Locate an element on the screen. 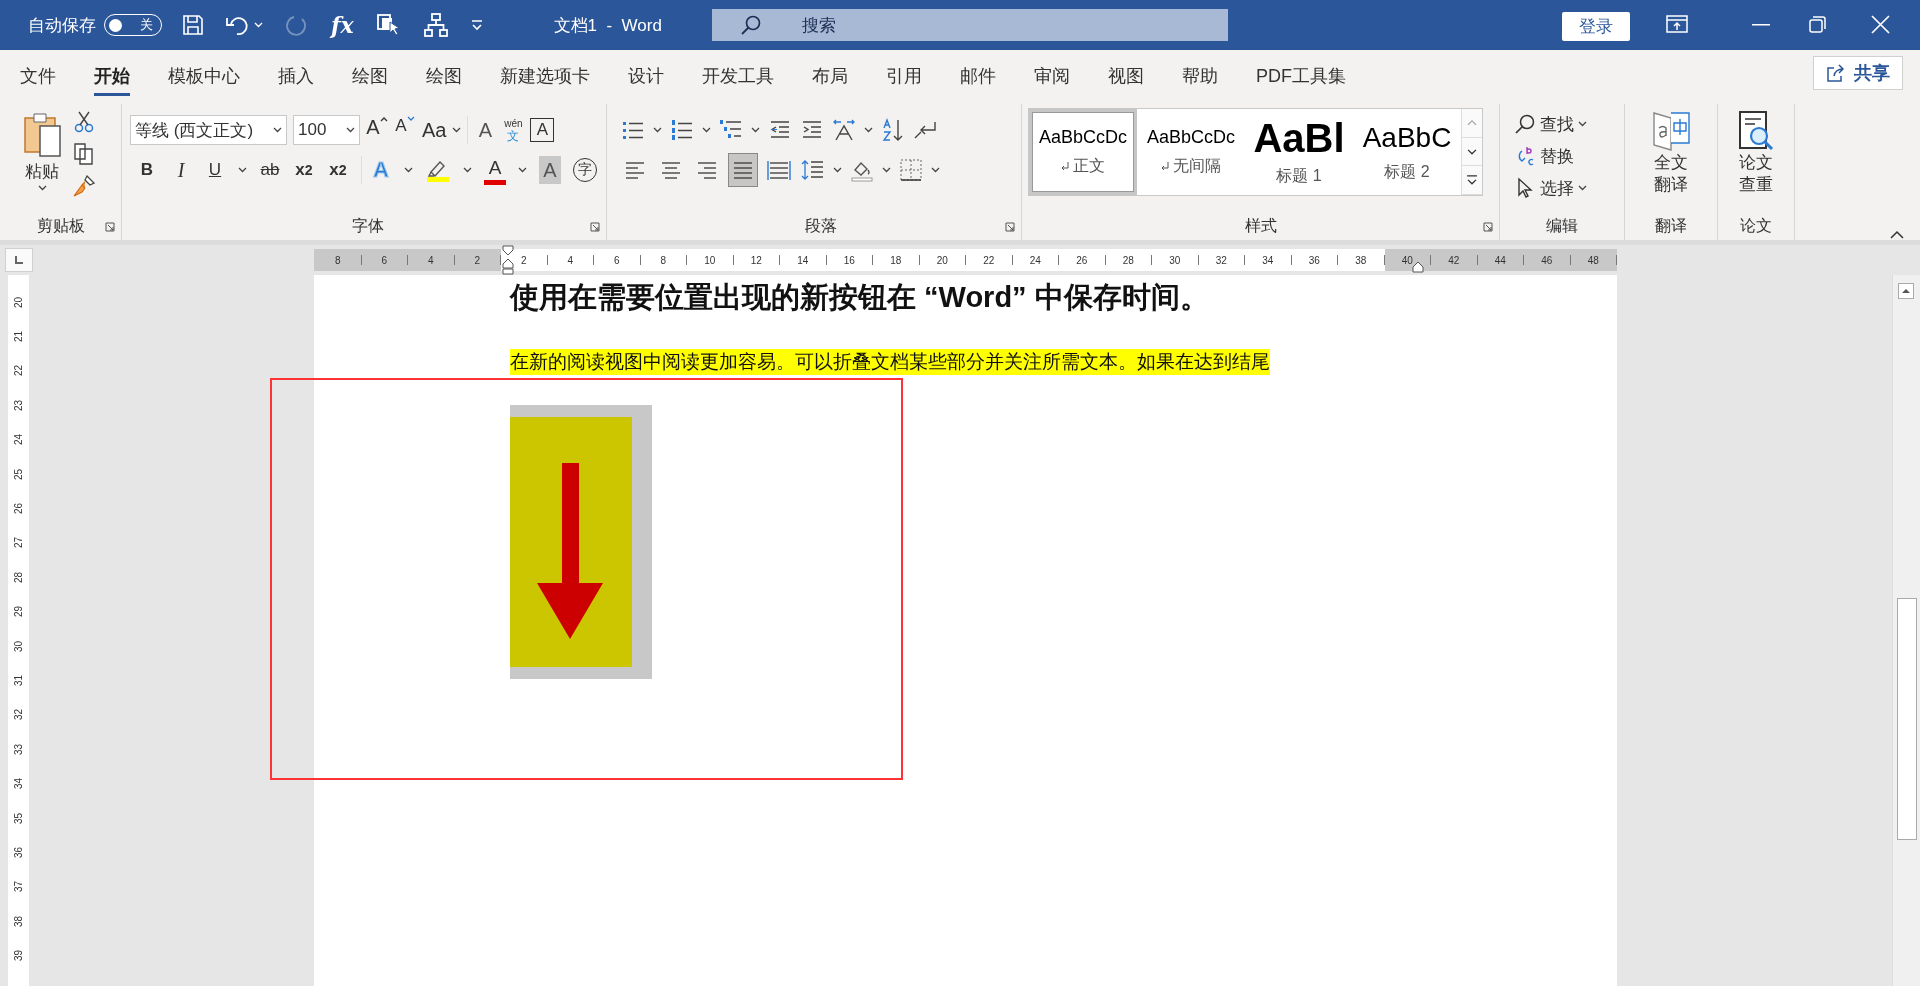  bold-button: B is located at coordinates (147, 170).